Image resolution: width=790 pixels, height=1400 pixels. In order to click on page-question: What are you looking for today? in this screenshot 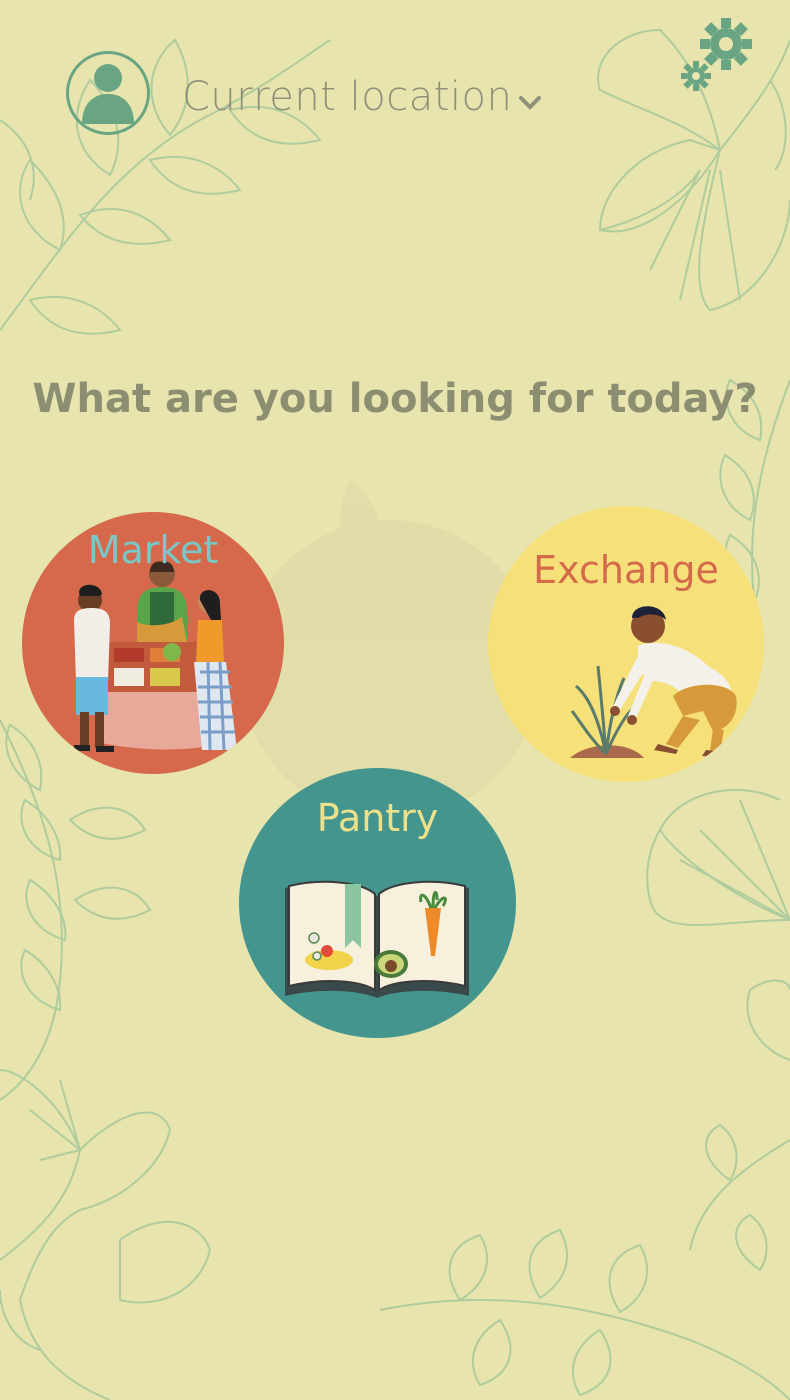, I will do `click(395, 399)`.